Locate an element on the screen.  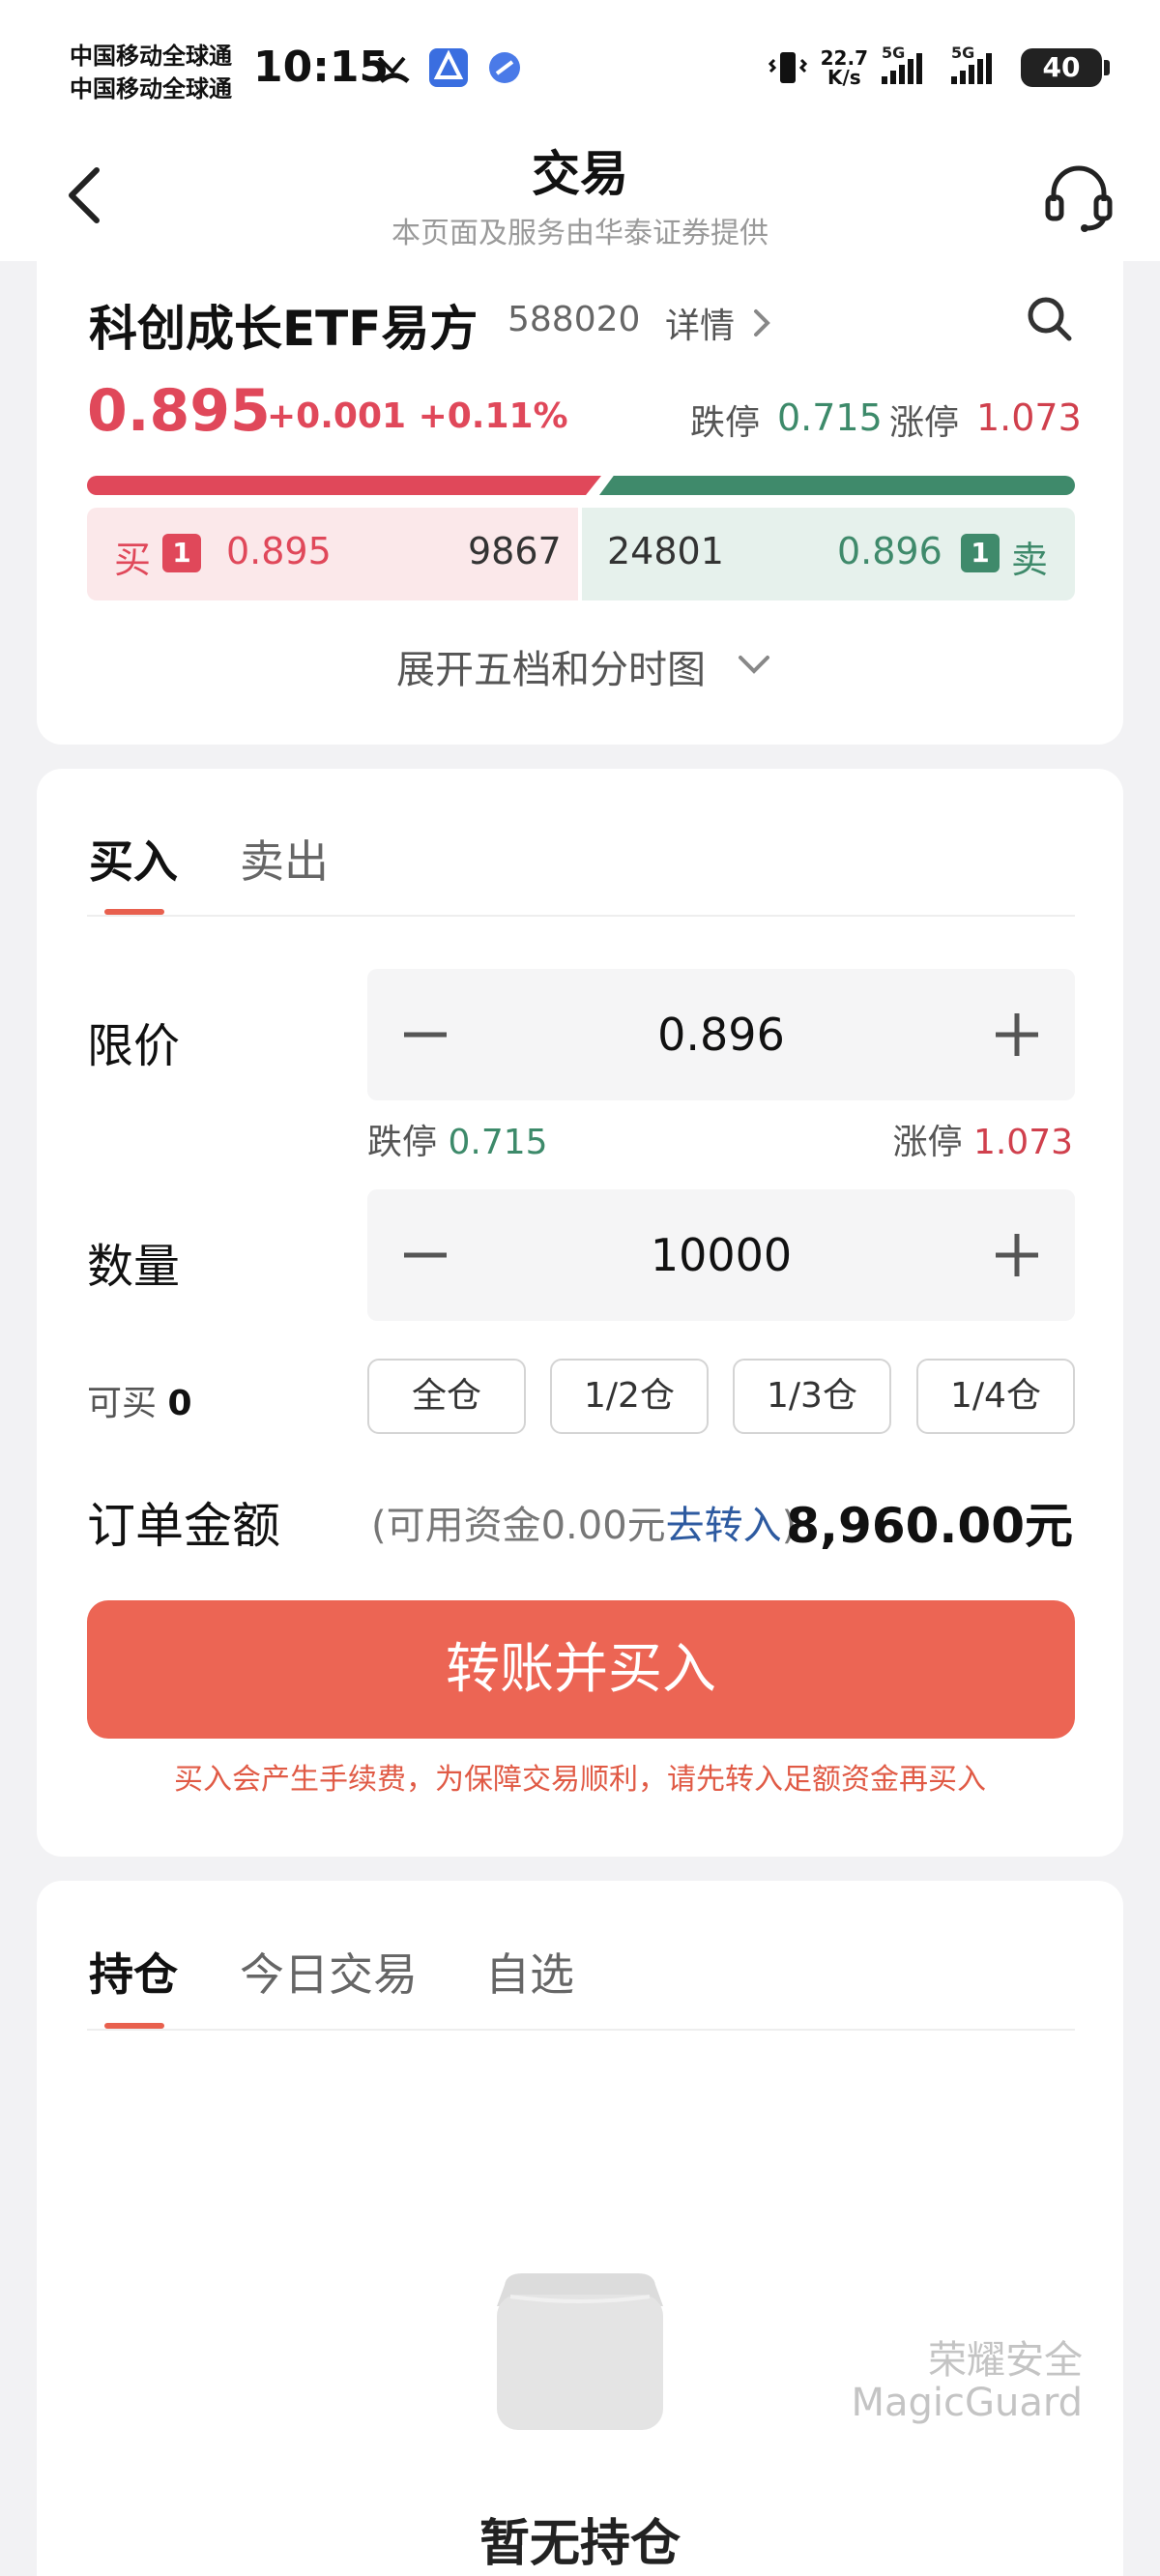
expand-depth-link: 展开五档和分时图 is located at coordinates (551, 666).